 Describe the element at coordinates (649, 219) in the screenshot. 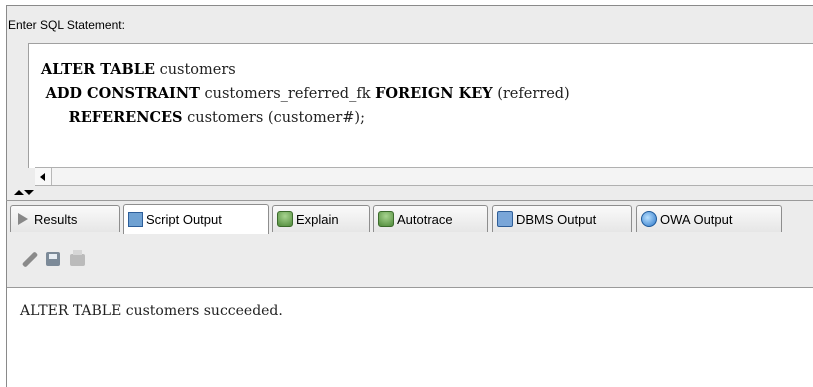

I see `owa-icon` at that location.